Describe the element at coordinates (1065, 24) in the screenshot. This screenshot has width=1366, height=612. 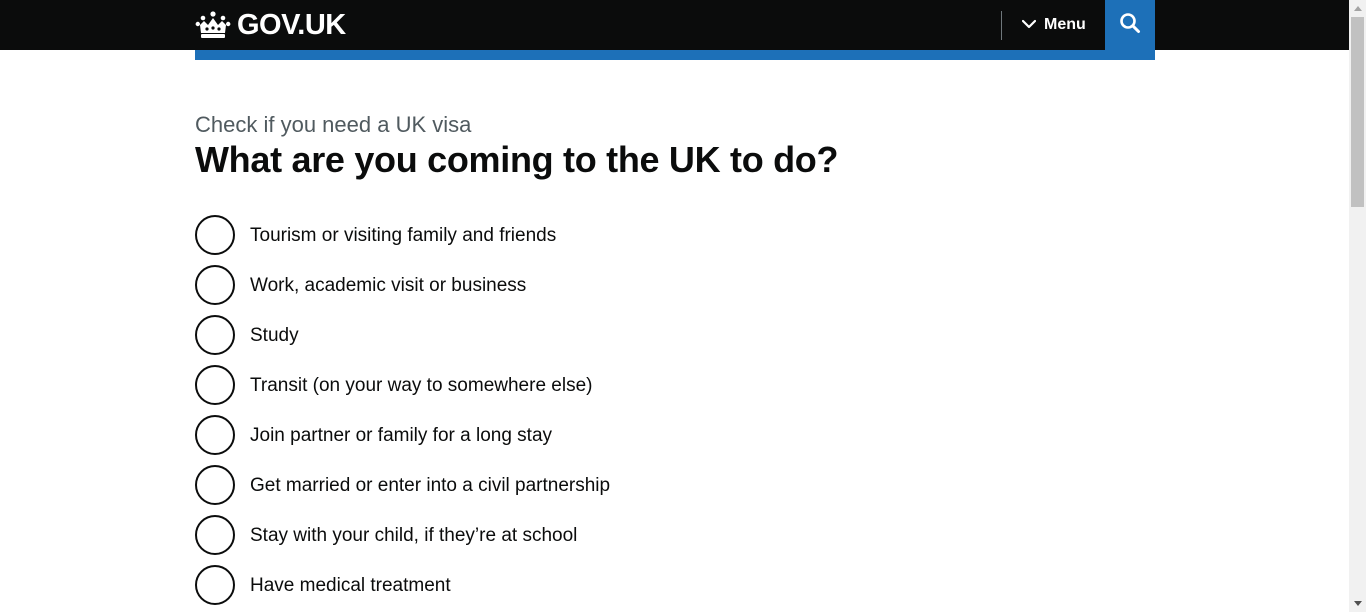
I see `menu-label: Menu` at that location.